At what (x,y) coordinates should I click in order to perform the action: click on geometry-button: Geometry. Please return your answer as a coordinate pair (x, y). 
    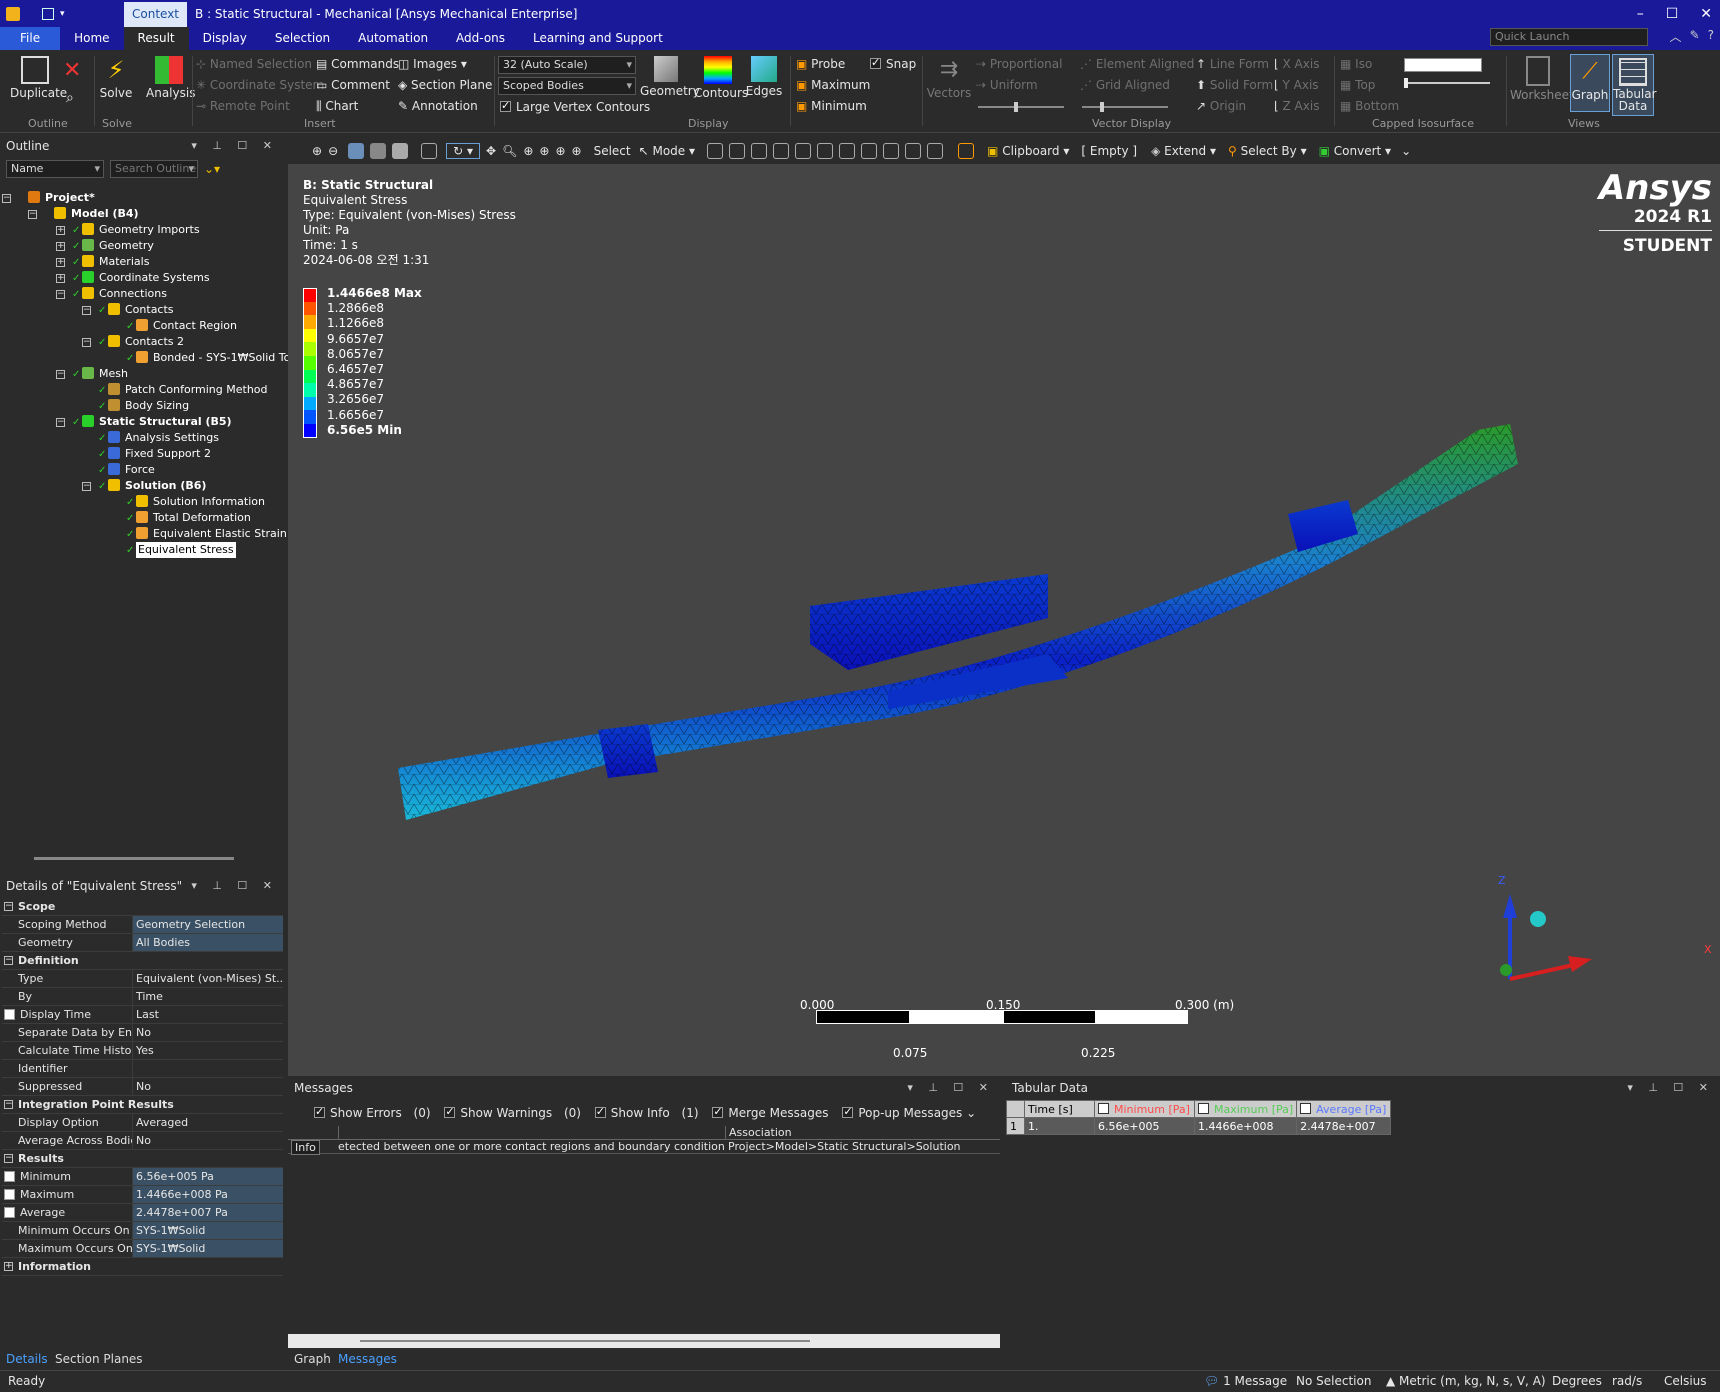
    Looking at the image, I should click on (670, 77).